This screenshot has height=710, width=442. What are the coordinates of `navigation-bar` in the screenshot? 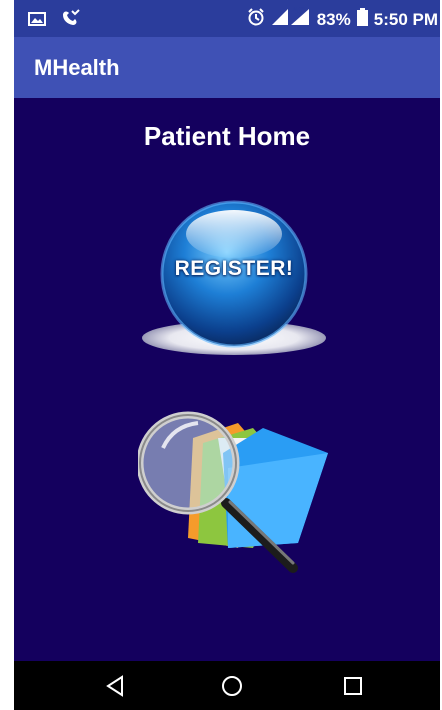 It's located at (227, 685).